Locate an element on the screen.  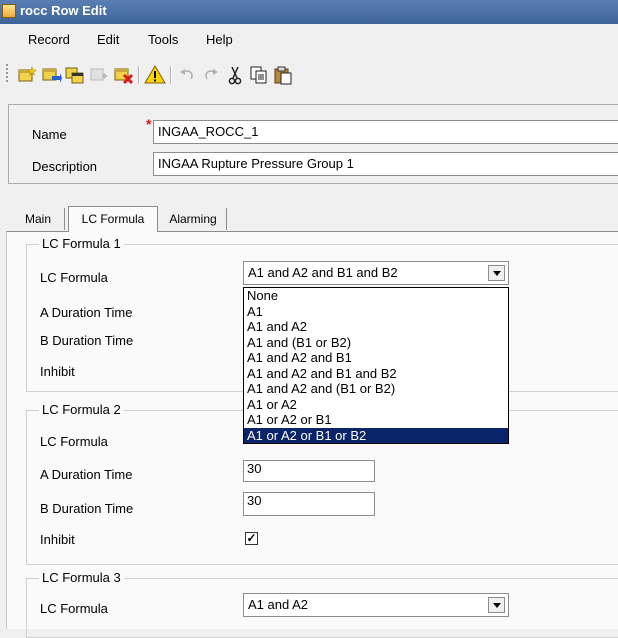
save-record-icon is located at coordinates (51, 75).